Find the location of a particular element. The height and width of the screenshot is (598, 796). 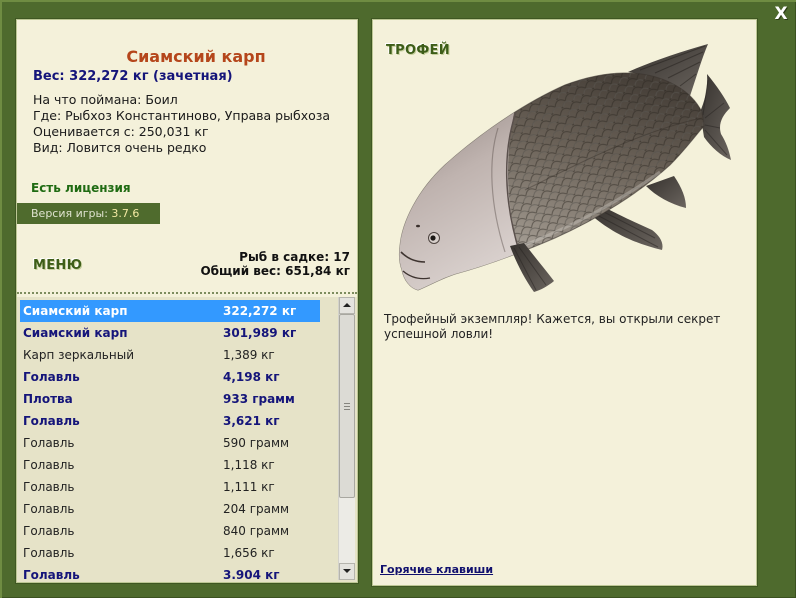

fish-weight-cell: 3.904 кг is located at coordinates (251, 575).